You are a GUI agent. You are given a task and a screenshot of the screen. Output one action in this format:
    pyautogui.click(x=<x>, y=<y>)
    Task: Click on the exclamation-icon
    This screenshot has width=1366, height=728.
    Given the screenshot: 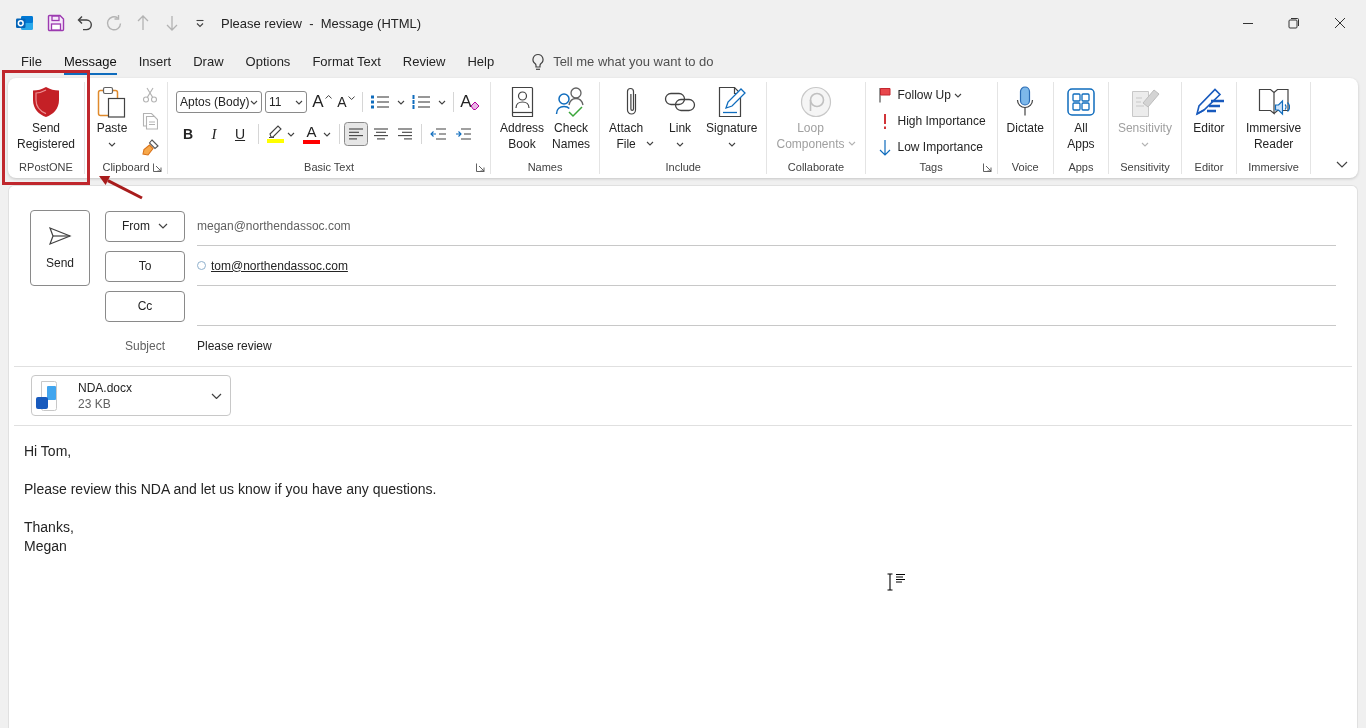 What is the action you would take?
    pyautogui.click(x=884, y=121)
    